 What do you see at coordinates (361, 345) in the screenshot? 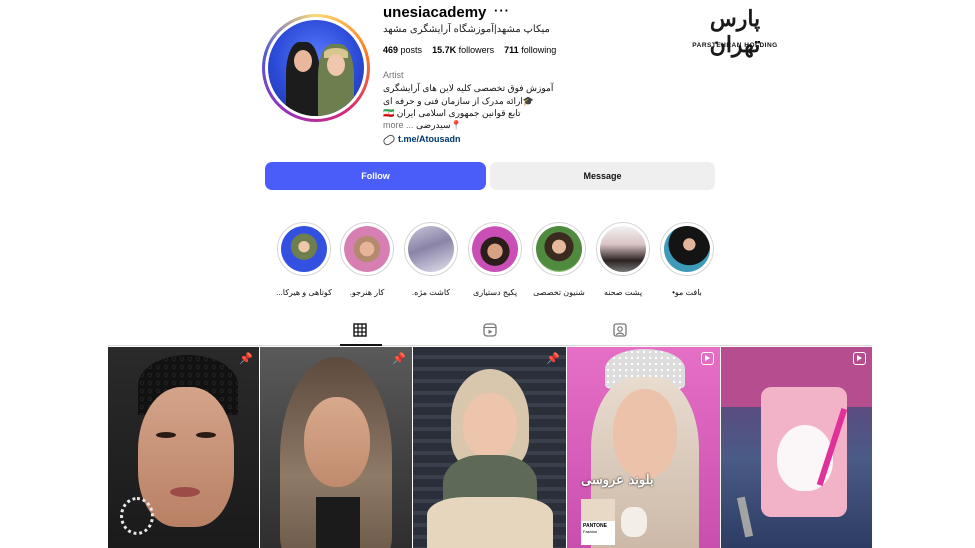
I see `tab-active-indicator` at bounding box center [361, 345].